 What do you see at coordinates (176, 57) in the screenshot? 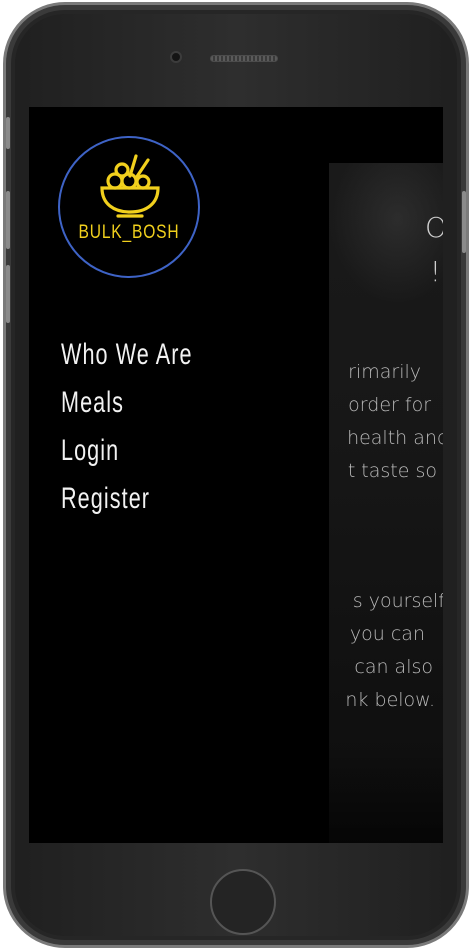
I see `camera-icon` at bounding box center [176, 57].